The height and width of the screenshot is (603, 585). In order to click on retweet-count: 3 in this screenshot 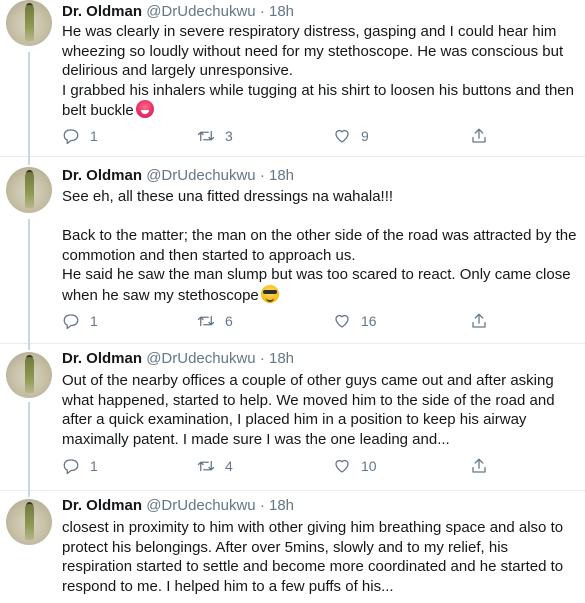, I will do `click(229, 136)`.